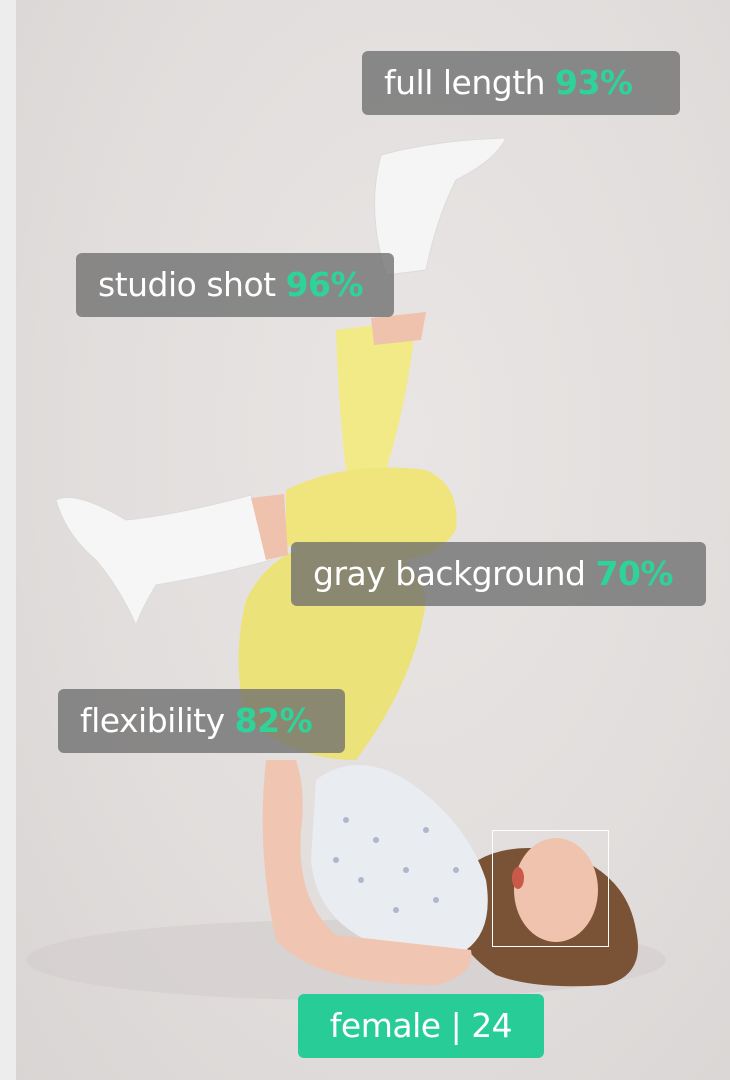 This screenshot has width=730, height=1080. I want to click on tag-percent: 93%, so click(594, 82).